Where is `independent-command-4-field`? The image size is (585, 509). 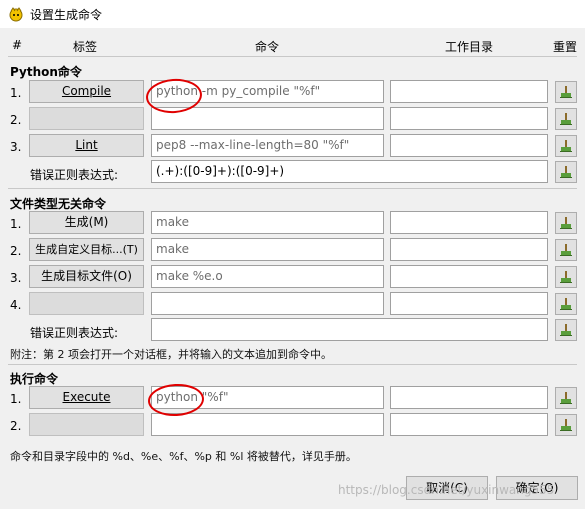 independent-command-4-field is located at coordinates (267, 303).